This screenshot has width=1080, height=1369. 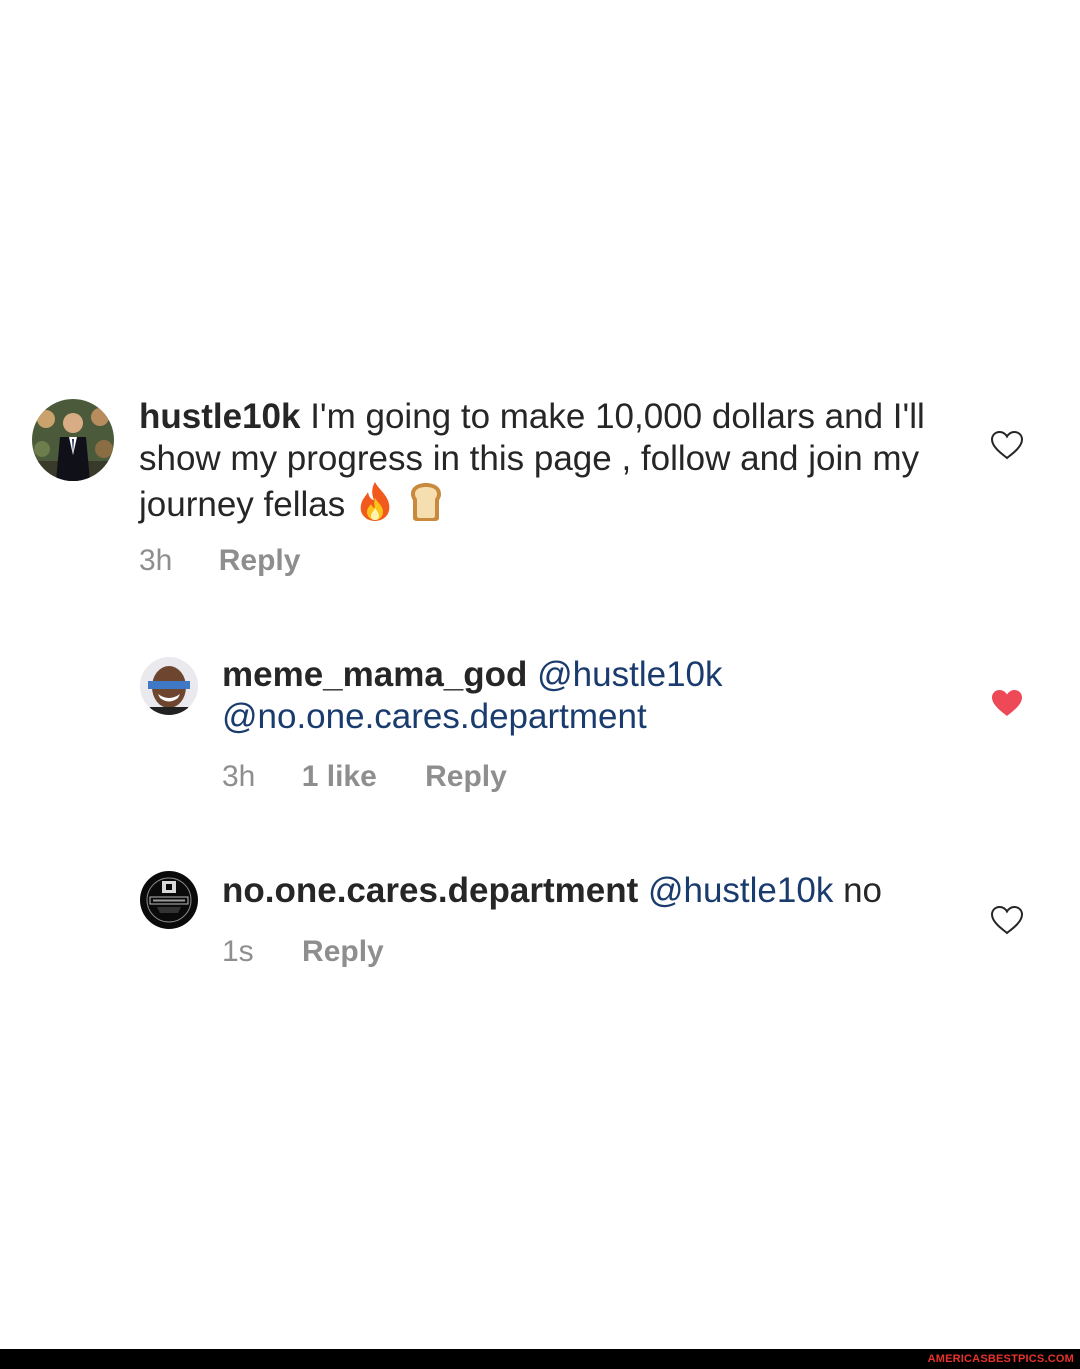 What do you see at coordinates (169, 900) in the screenshot?
I see `avatar-no-one-cares-department` at bounding box center [169, 900].